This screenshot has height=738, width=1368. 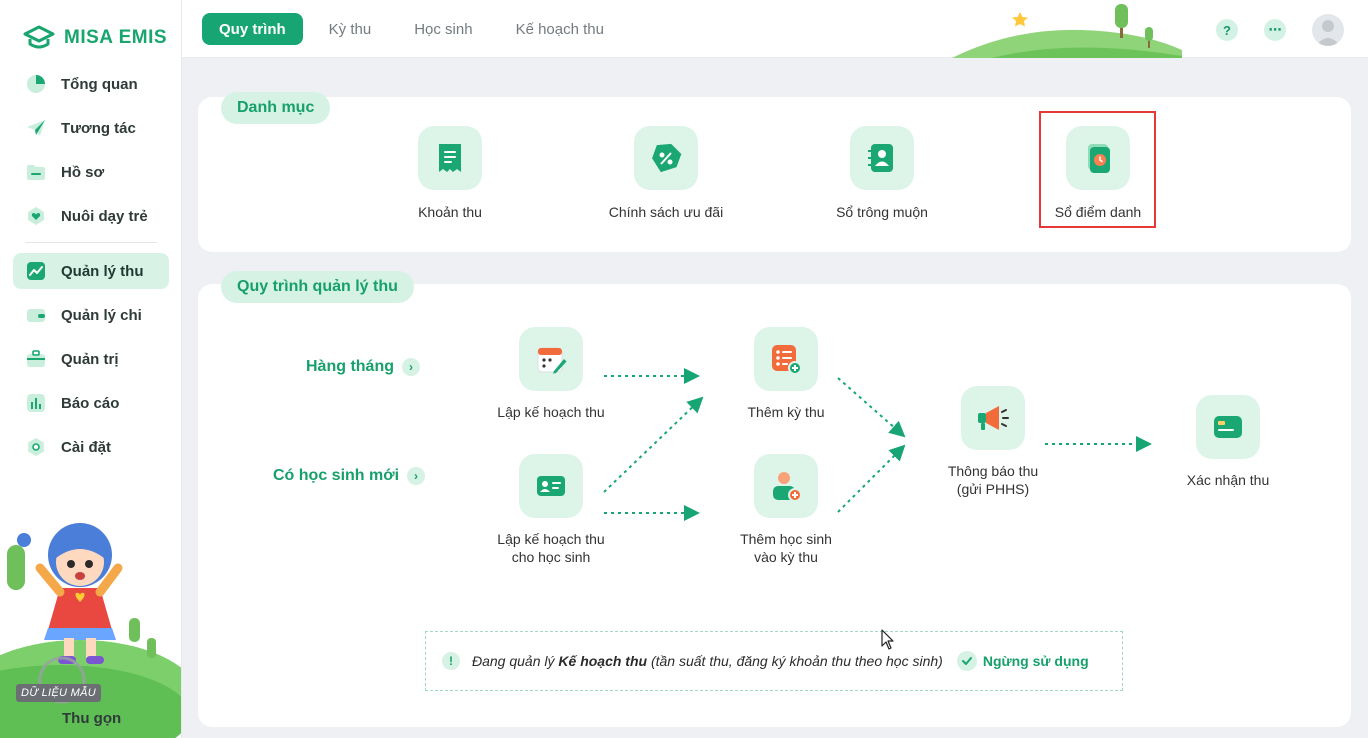 I want to click on help-icon: ?, so click(x=1227, y=30).